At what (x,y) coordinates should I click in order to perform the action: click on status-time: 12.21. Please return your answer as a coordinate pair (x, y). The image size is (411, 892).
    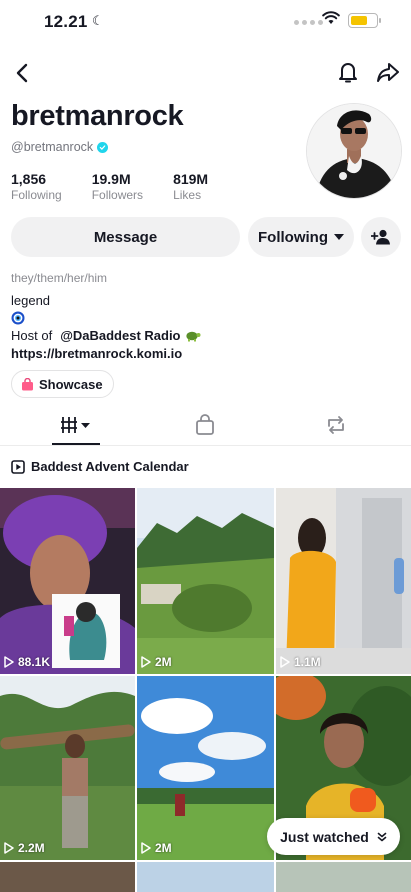
    Looking at the image, I should click on (66, 21).